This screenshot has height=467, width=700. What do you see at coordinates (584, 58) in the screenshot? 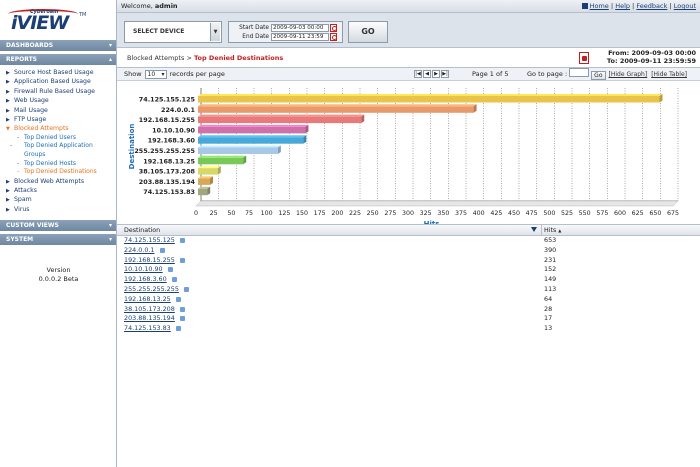
I see `pdf-icon` at bounding box center [584, 58].